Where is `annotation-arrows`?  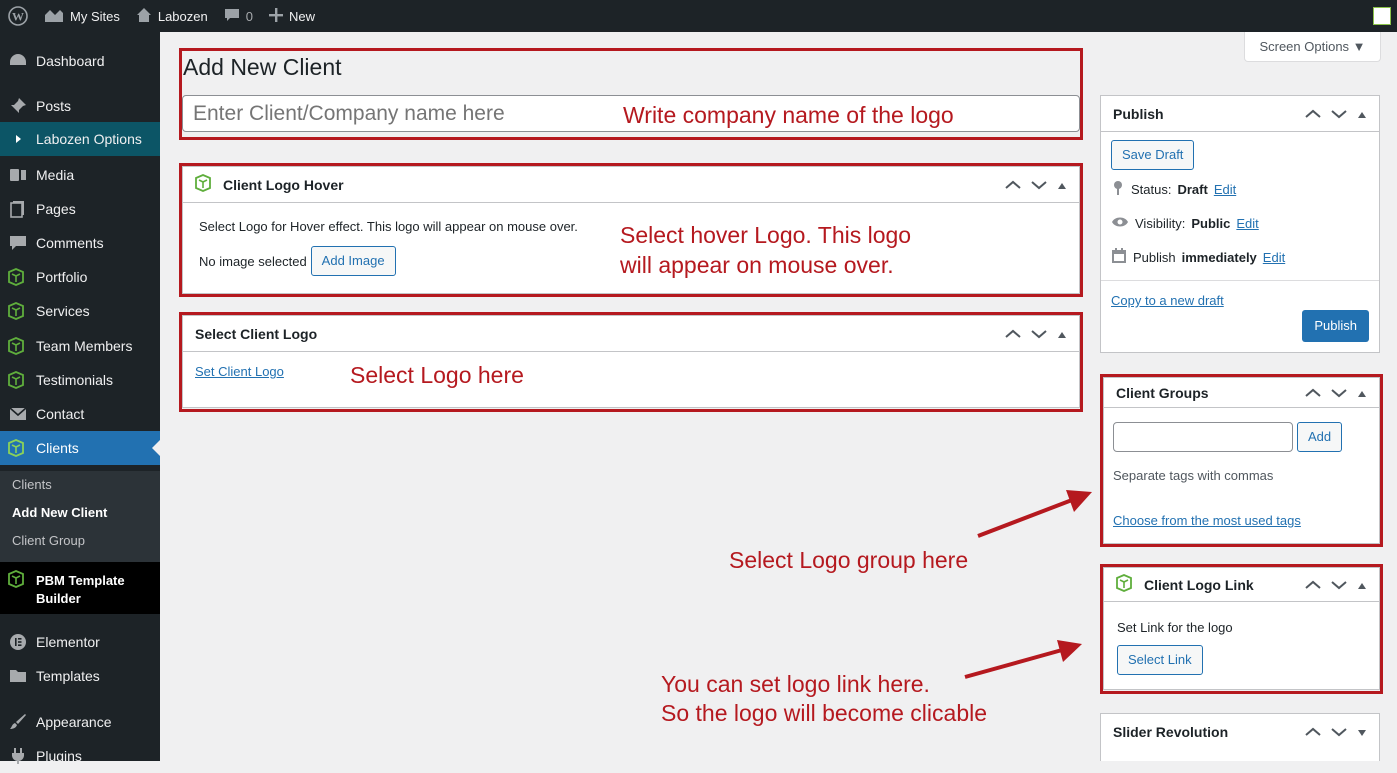 annotation-arrows is located at coordinates (1028, 584).